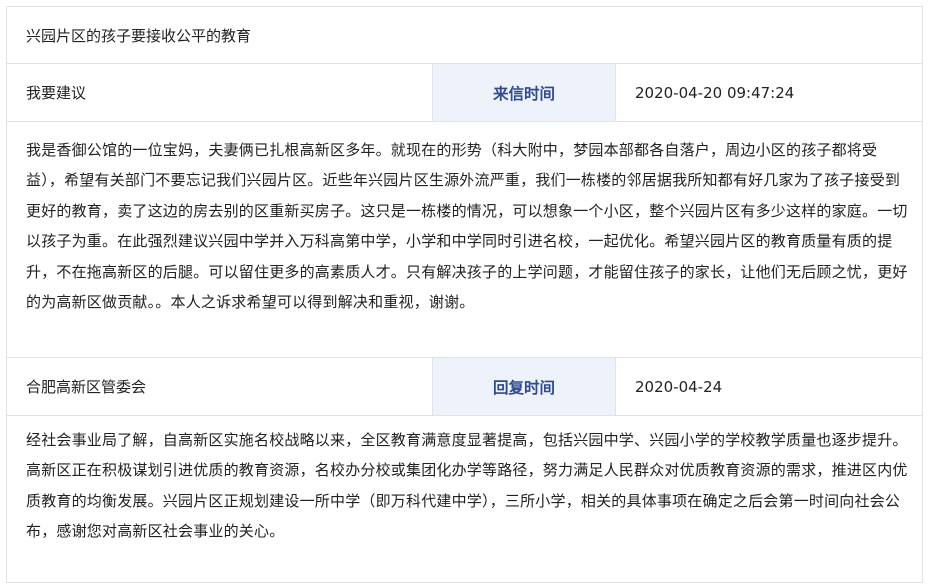  I want to click on letter-title-row: 兴园片区的孩子要接收公平的教育, so click(464, 34).